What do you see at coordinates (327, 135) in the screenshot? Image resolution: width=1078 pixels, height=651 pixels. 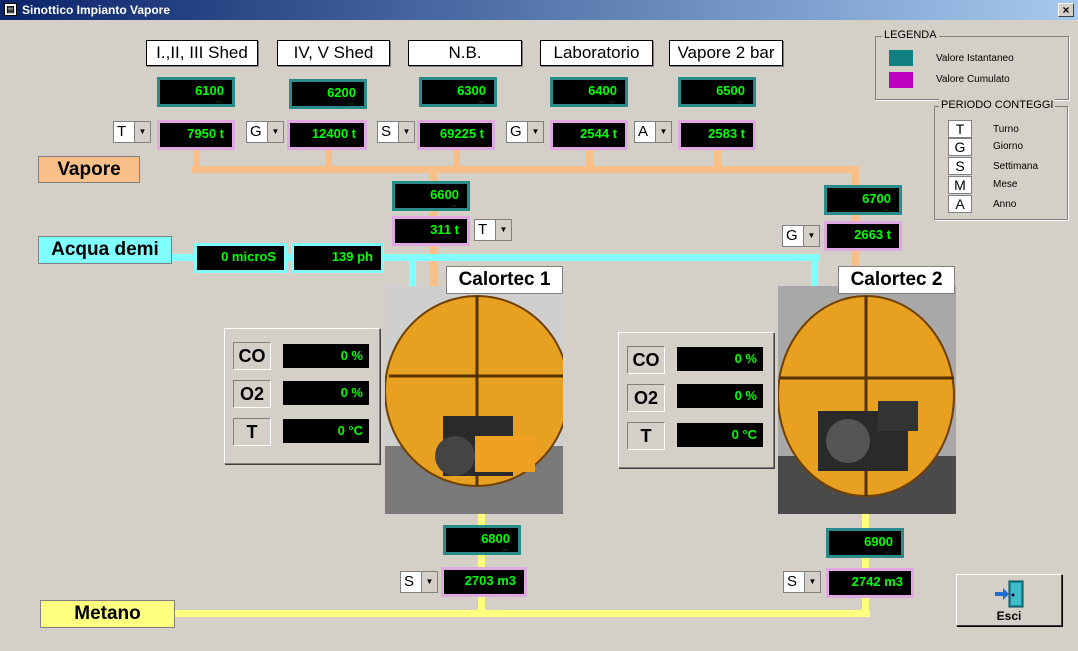 I see `consumer-value-2: 12400 t` at bounding box center [327, 135].